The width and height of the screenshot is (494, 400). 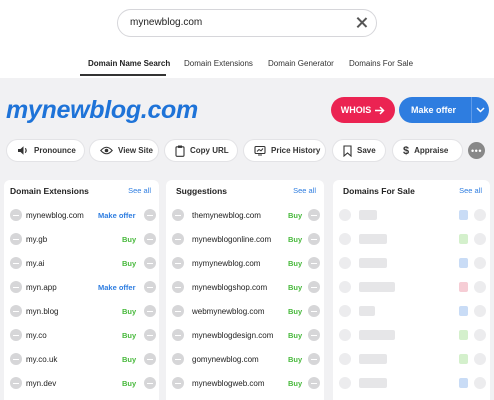 What do you see at coordinates (359, 150) in the screenshot?
I see `save-button: Save` at bounding box center [359, 150].